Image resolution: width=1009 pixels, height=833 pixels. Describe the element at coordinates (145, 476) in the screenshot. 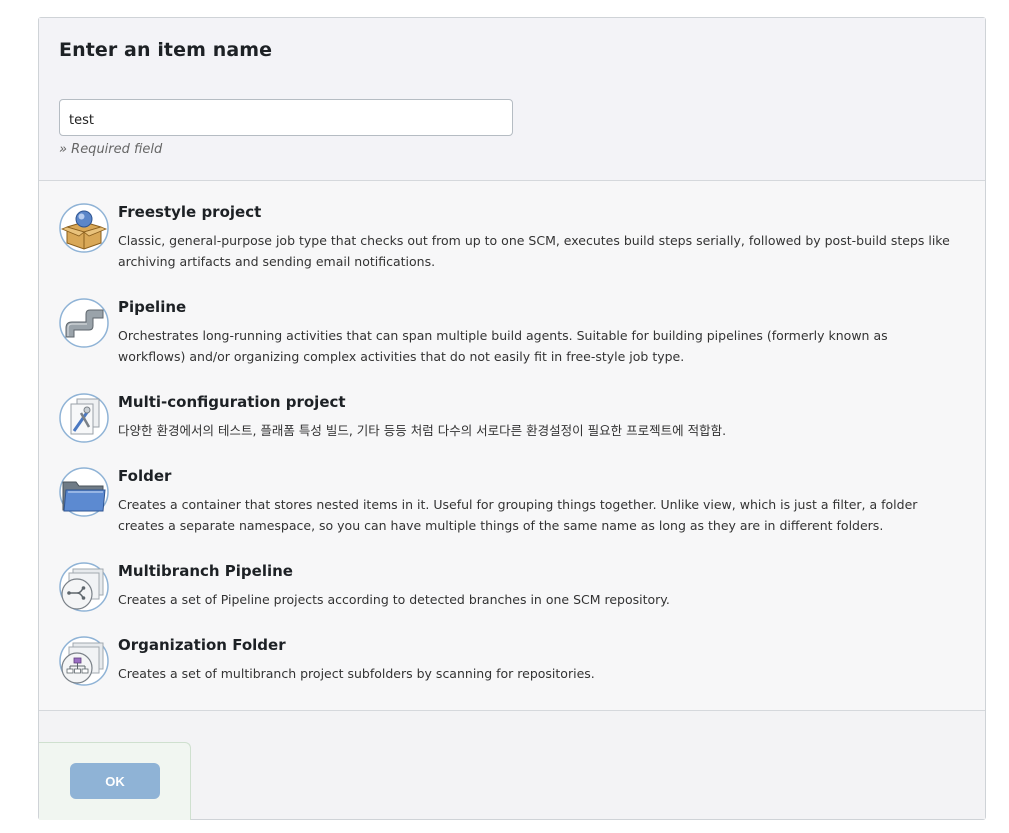

I see `item-type-title: Folder` at that location.